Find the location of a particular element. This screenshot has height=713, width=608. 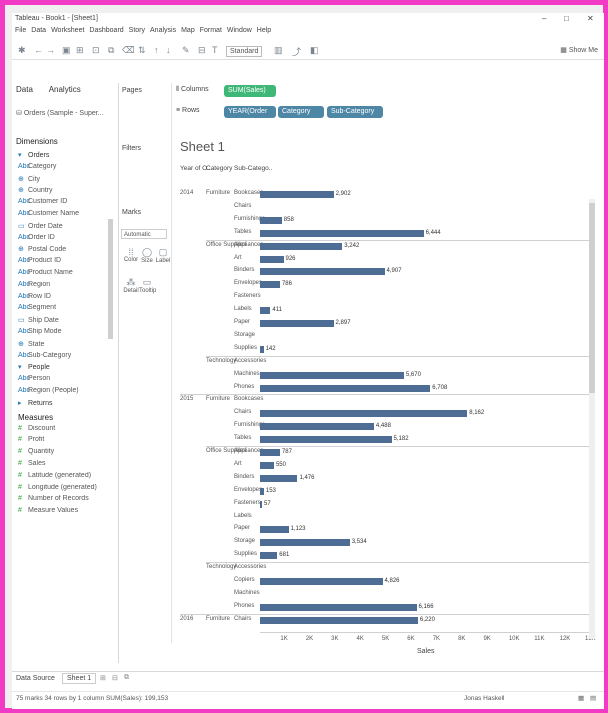

redo-icon: → is located at coordinates (50, 50).